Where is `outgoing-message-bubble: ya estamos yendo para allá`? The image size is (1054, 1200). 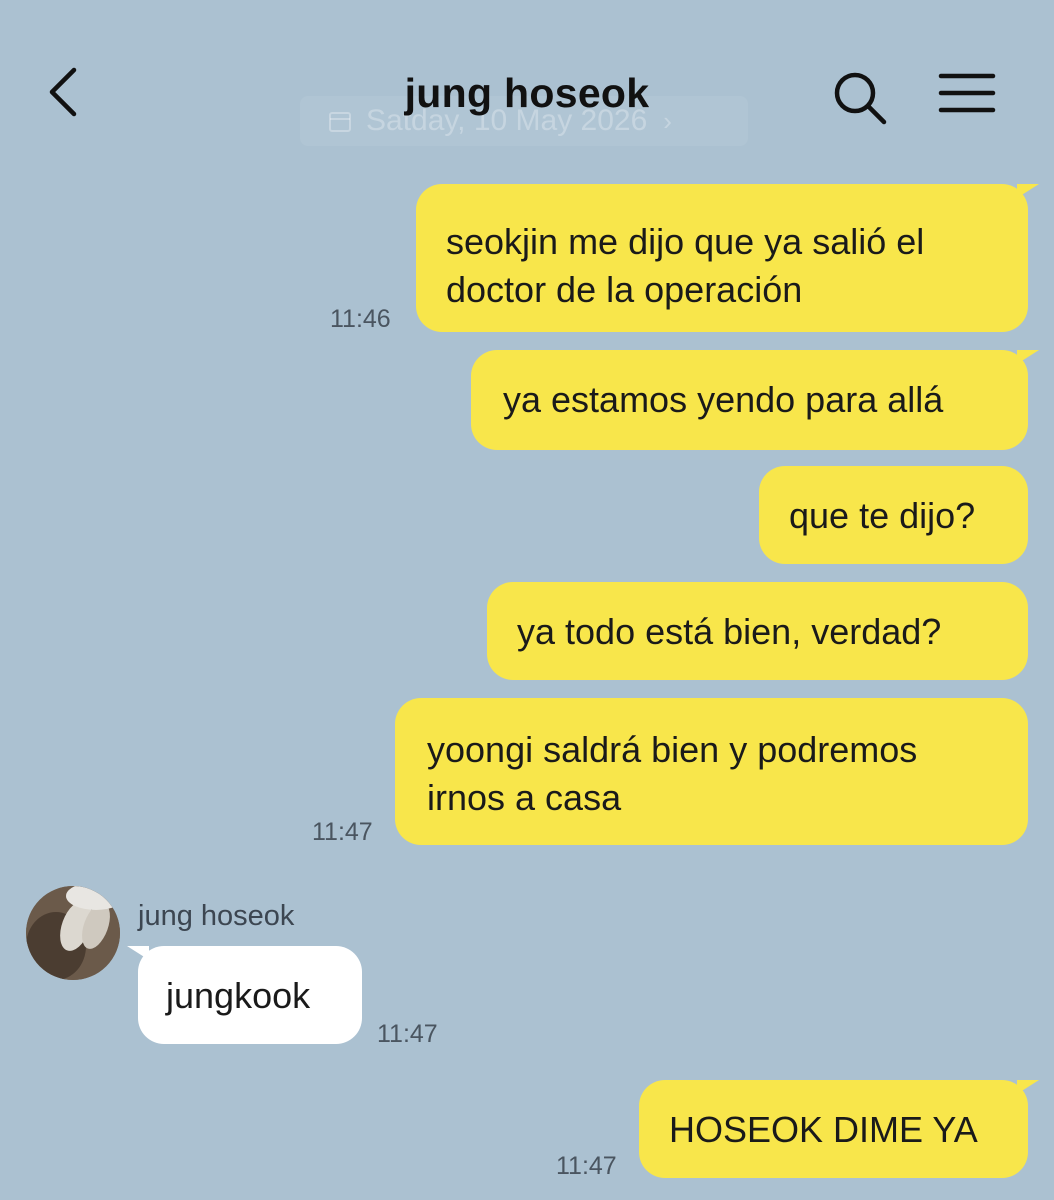
outgoing-message-bubble: ya estamos yendo para allá is located at coordinates (755, 400).